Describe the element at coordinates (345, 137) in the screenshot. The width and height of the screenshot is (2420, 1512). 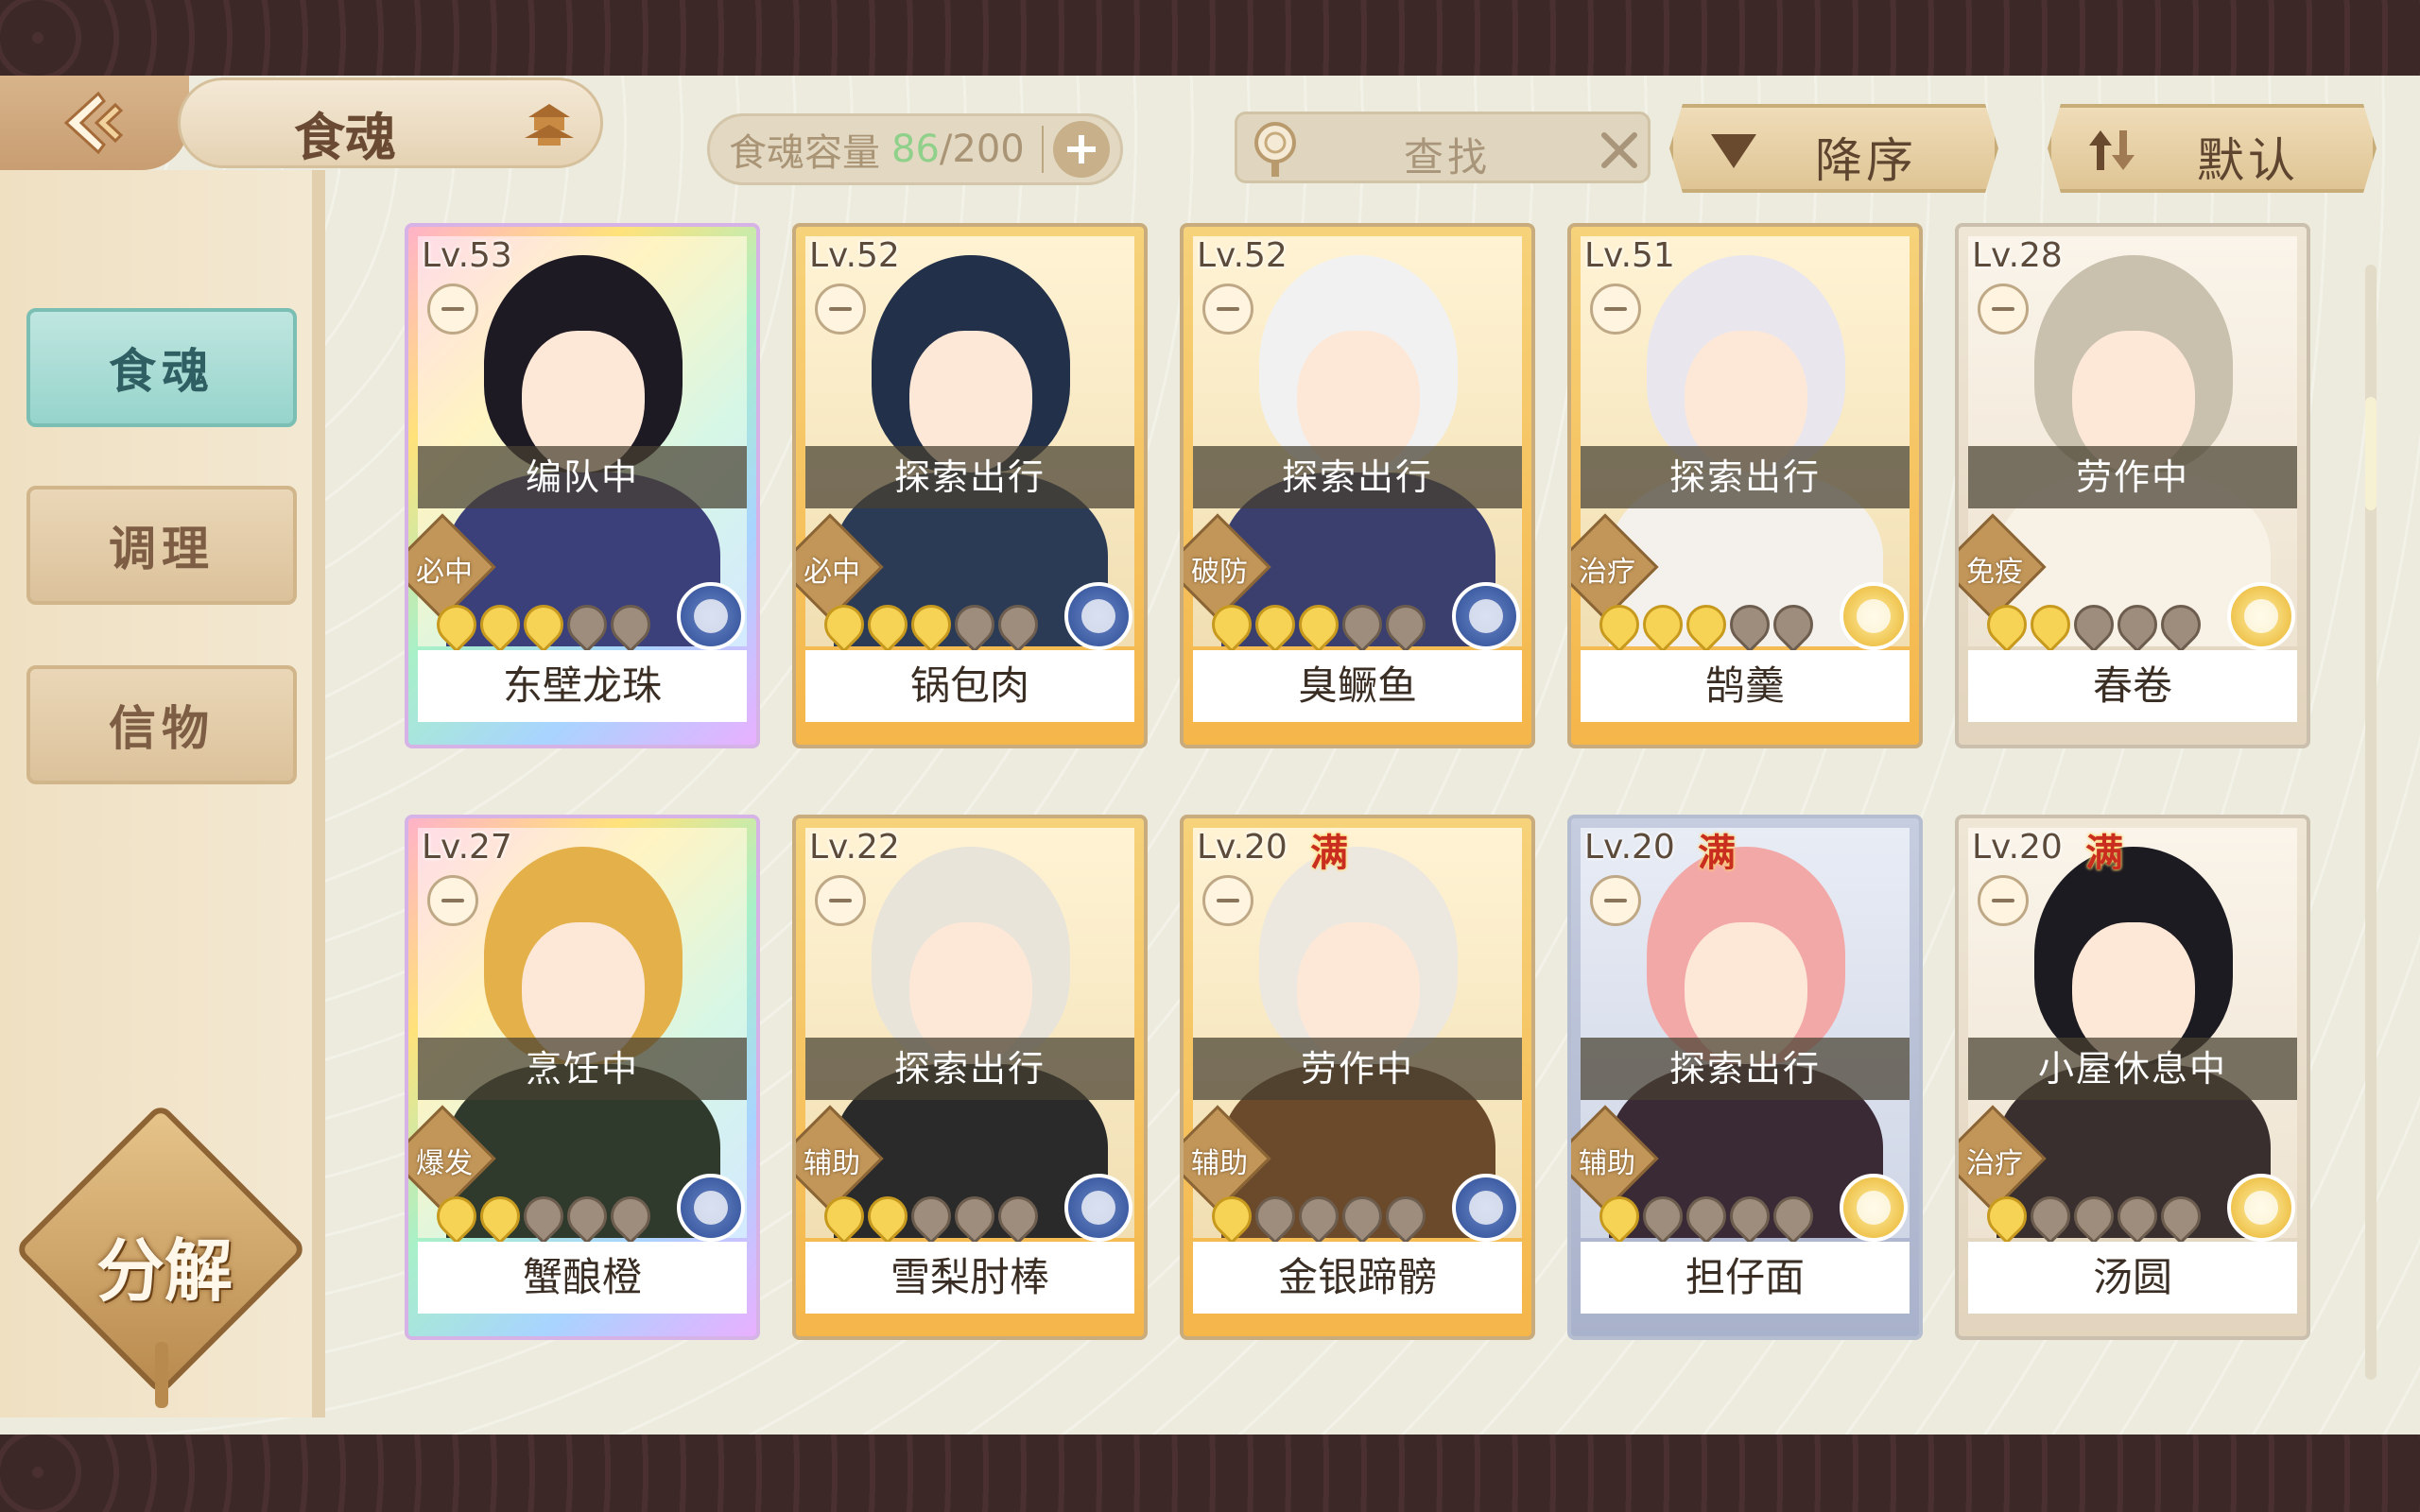
I see `page-title: 食魂` at that location.